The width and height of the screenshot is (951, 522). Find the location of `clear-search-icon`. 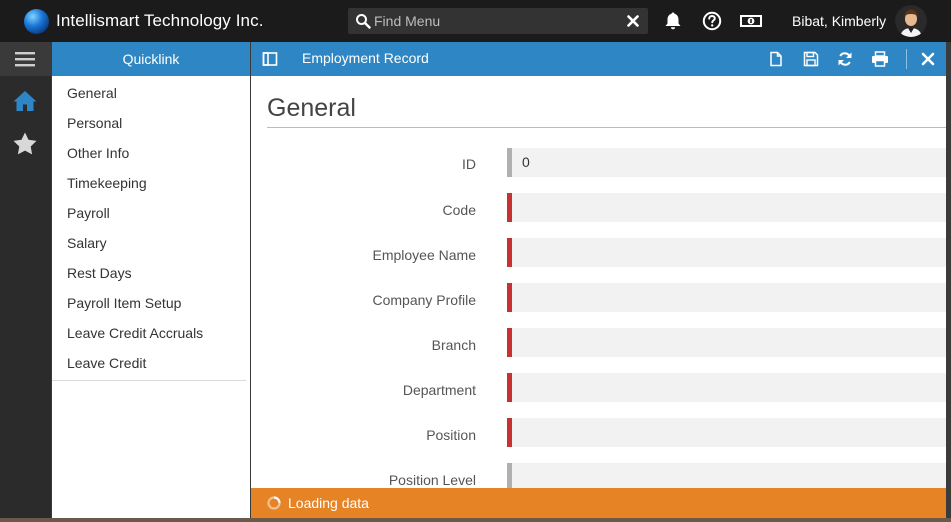

clear-search-icon is located at coordinates (633, 21).